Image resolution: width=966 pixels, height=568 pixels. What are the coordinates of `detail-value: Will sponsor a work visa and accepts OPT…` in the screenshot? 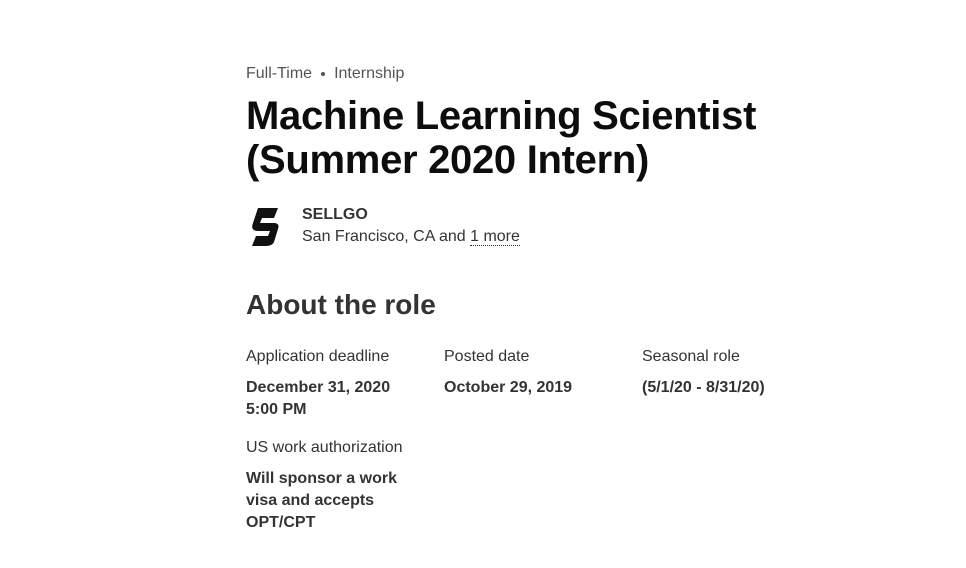 It's located at (321, 500).